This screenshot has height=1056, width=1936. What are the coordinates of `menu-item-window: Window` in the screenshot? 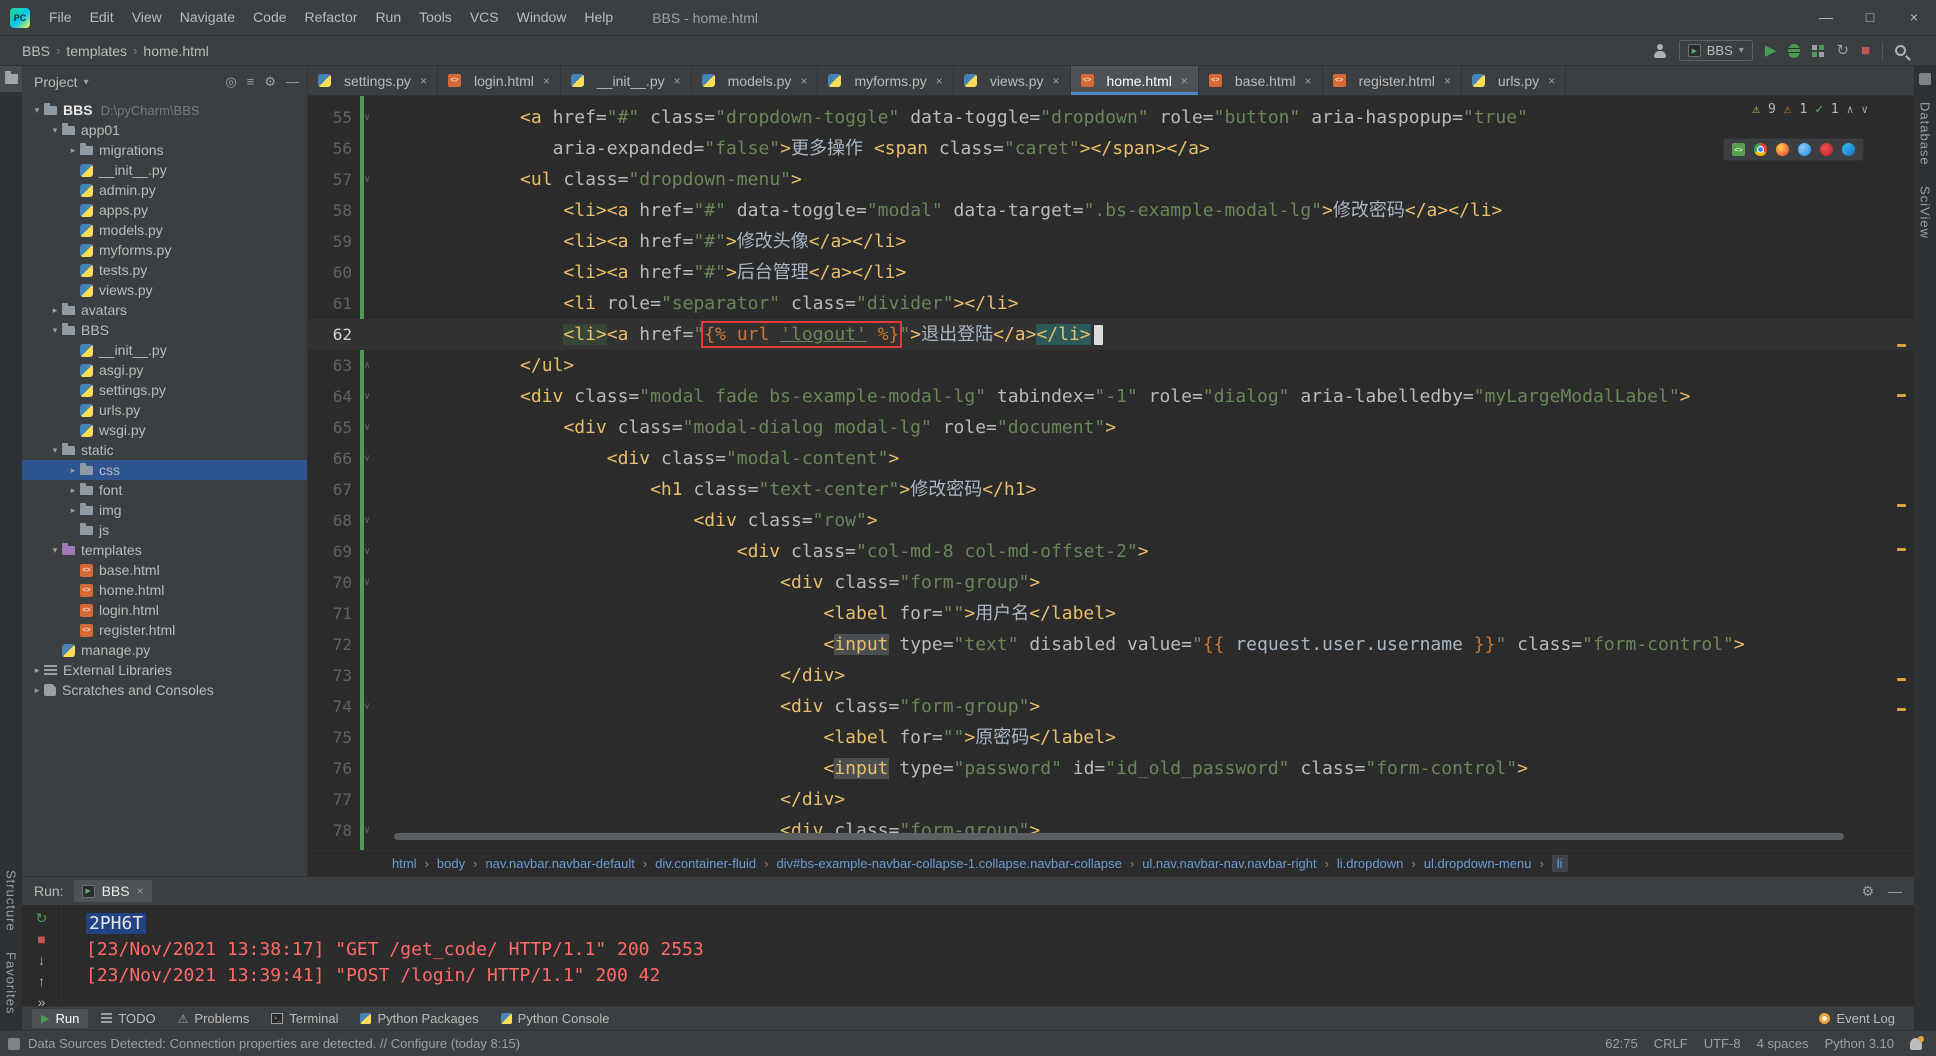 It's located at (542, 17).